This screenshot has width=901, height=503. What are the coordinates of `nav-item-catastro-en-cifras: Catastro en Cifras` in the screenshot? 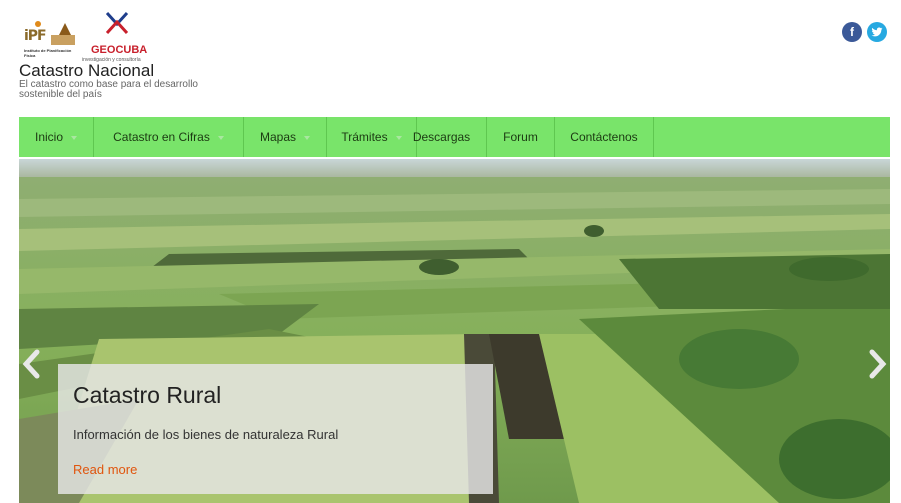 It's located at (169, 137).